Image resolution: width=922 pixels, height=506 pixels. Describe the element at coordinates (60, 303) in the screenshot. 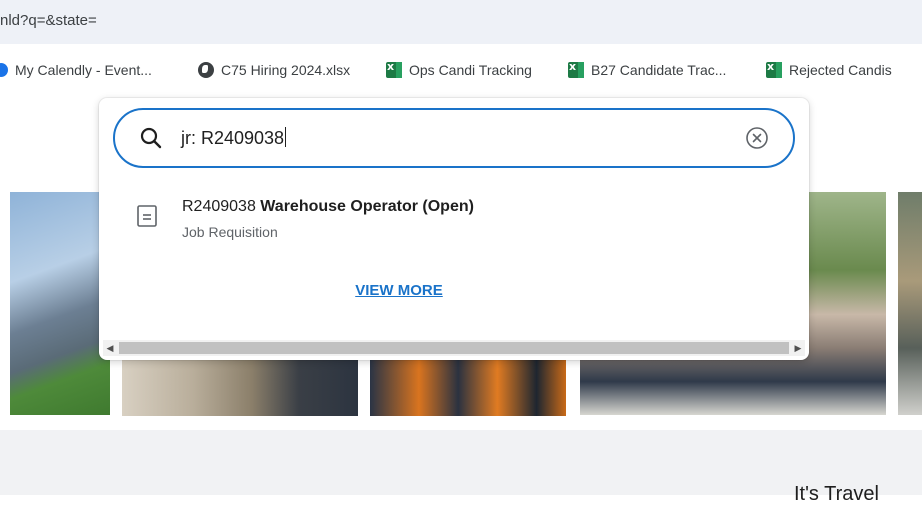

I see `building-photo` at that location.